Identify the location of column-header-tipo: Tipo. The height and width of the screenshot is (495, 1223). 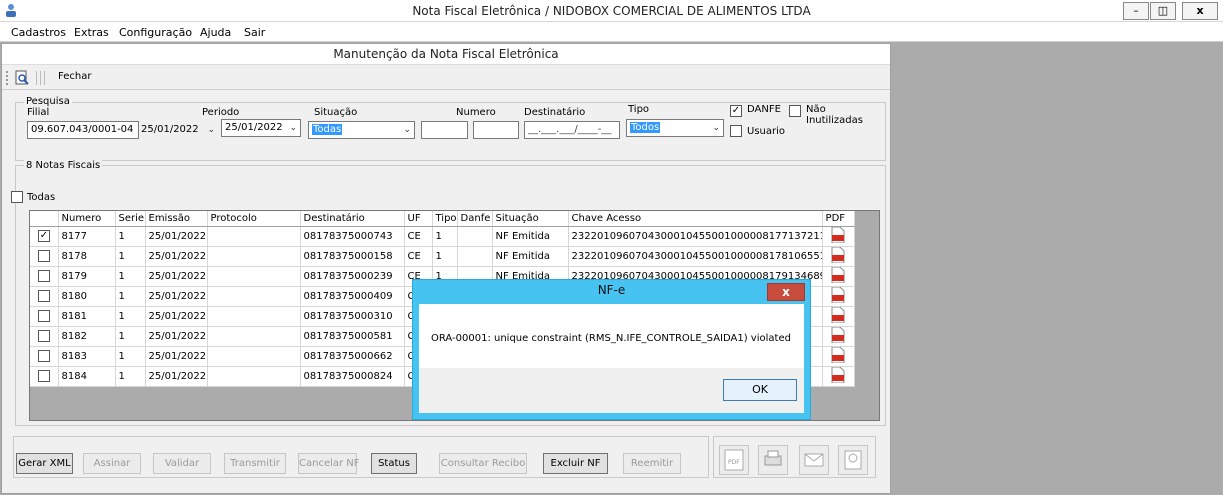
(445, 219).